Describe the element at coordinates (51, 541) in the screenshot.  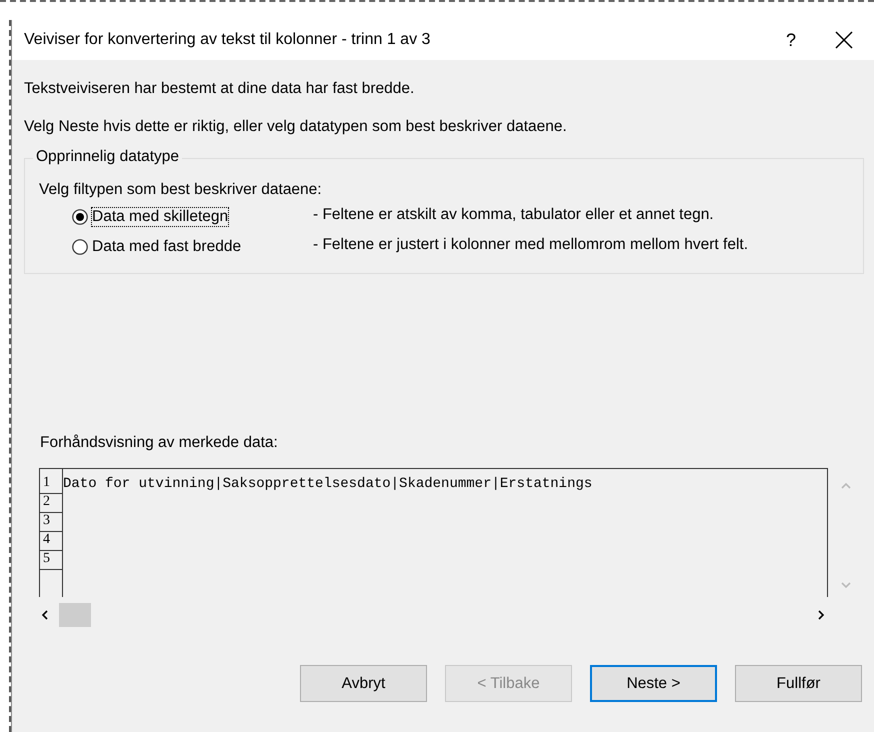
I see `line-number: 4` at that location.